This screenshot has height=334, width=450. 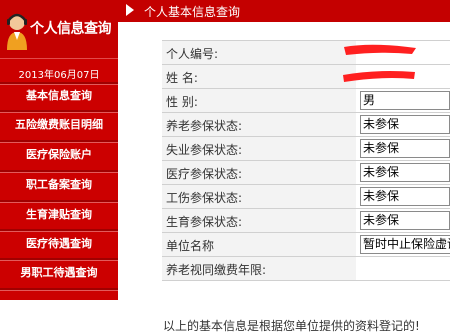 I want to click on sidebar-item-employee-record: 职工备案查询, so click(x=59, y=185).